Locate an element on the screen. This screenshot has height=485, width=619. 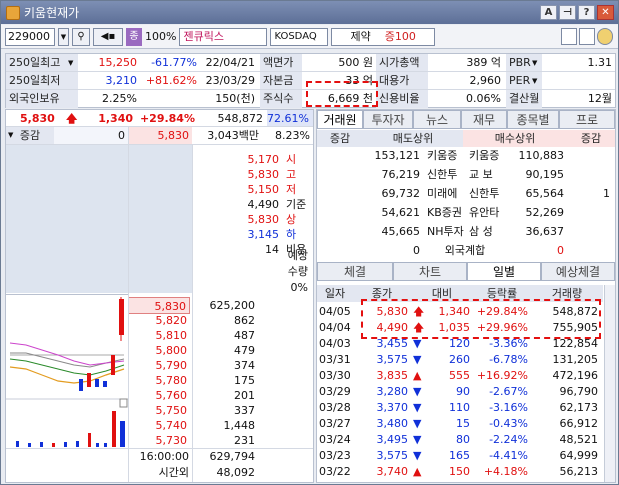
daily-date: 03/29 is located at coordinates (335, 391).